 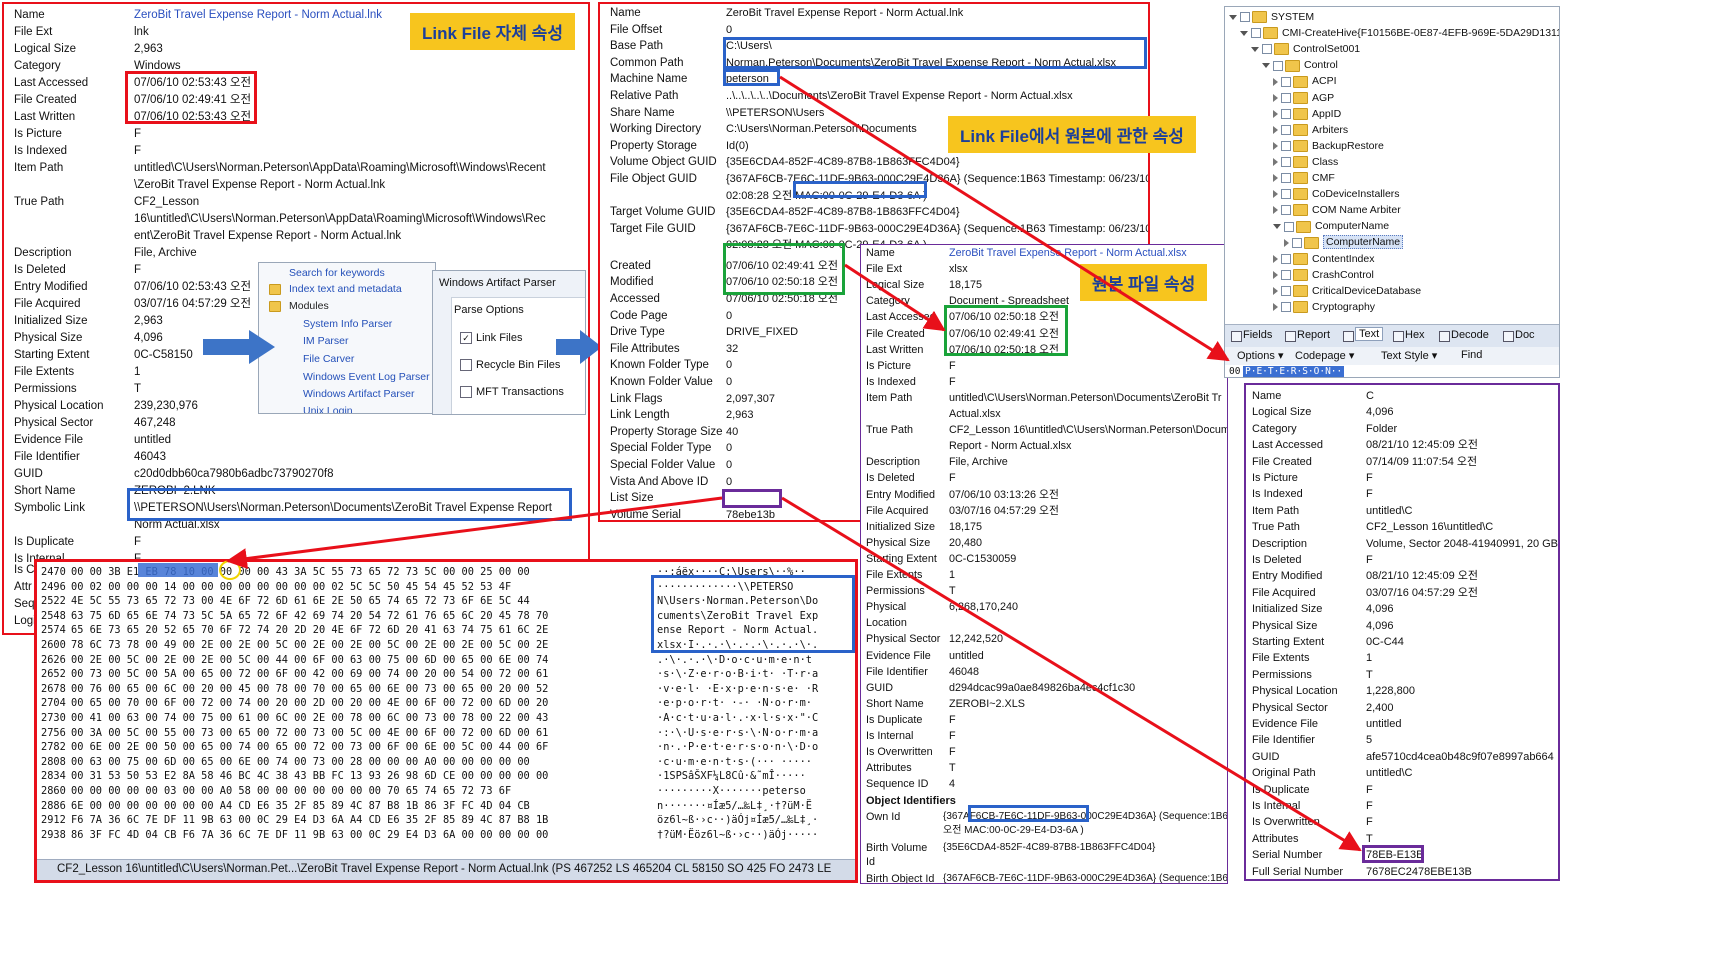 What do you see at coordinates (1004, 218) in the screenshot?
I see `arrow-machine-name-to-registry` at bounding box center [1004, 218].